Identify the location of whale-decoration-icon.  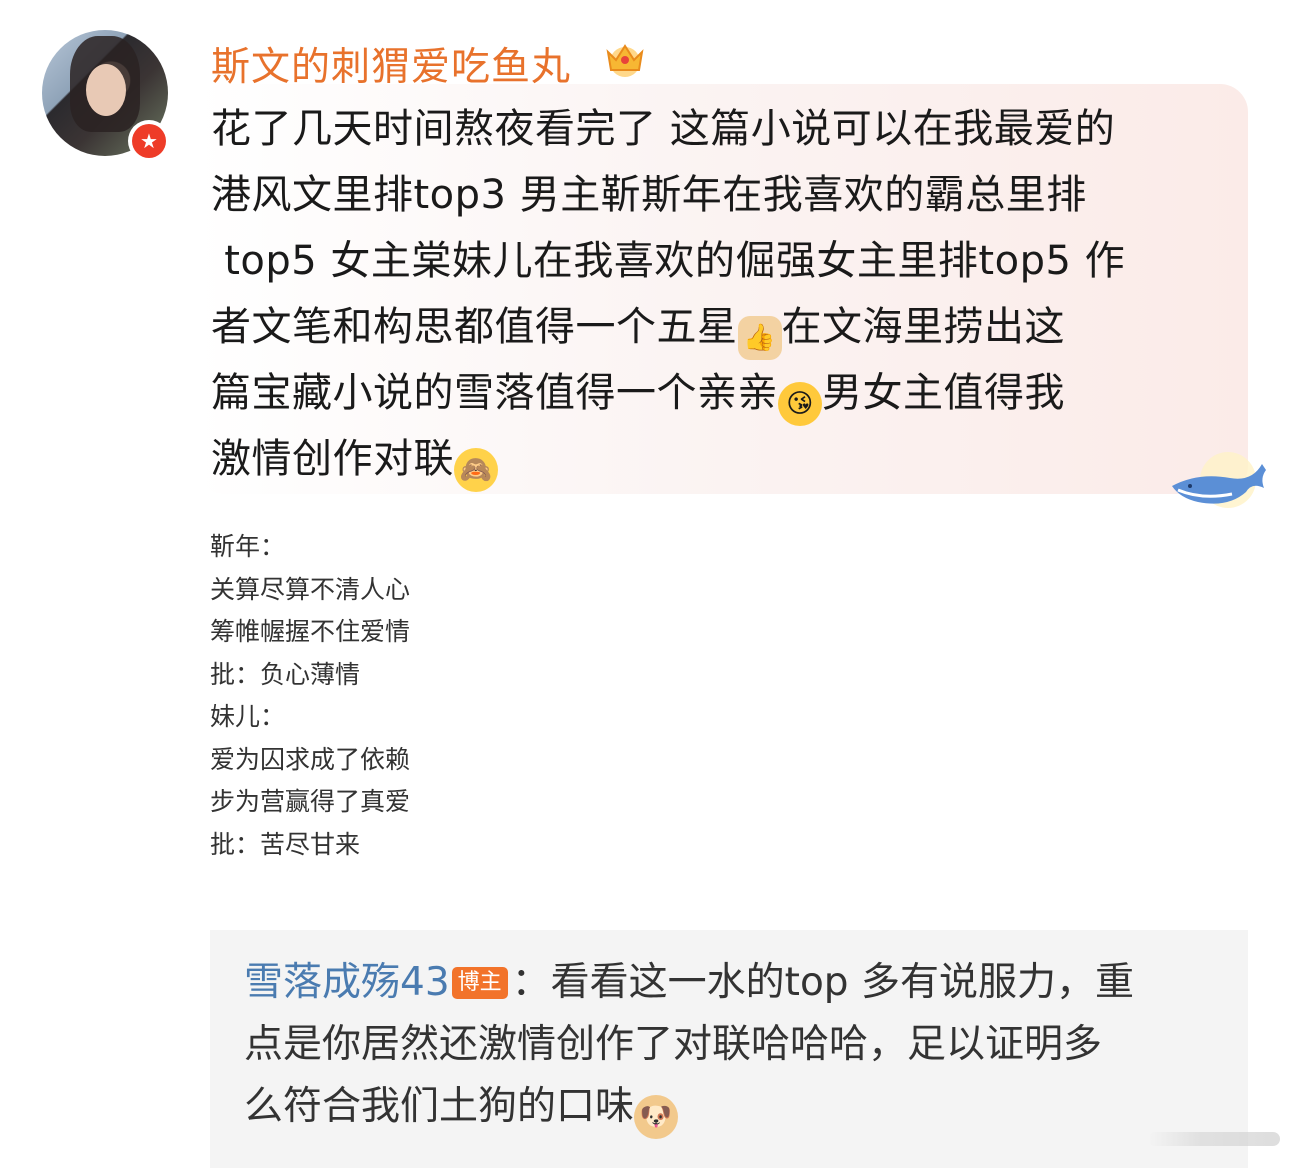
(1219, 480).